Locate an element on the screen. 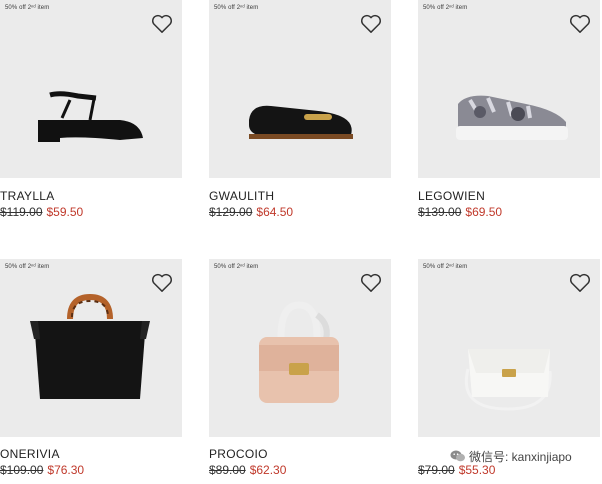  product-price: $129.00 $64.50 is located at coordinates (251, 212).